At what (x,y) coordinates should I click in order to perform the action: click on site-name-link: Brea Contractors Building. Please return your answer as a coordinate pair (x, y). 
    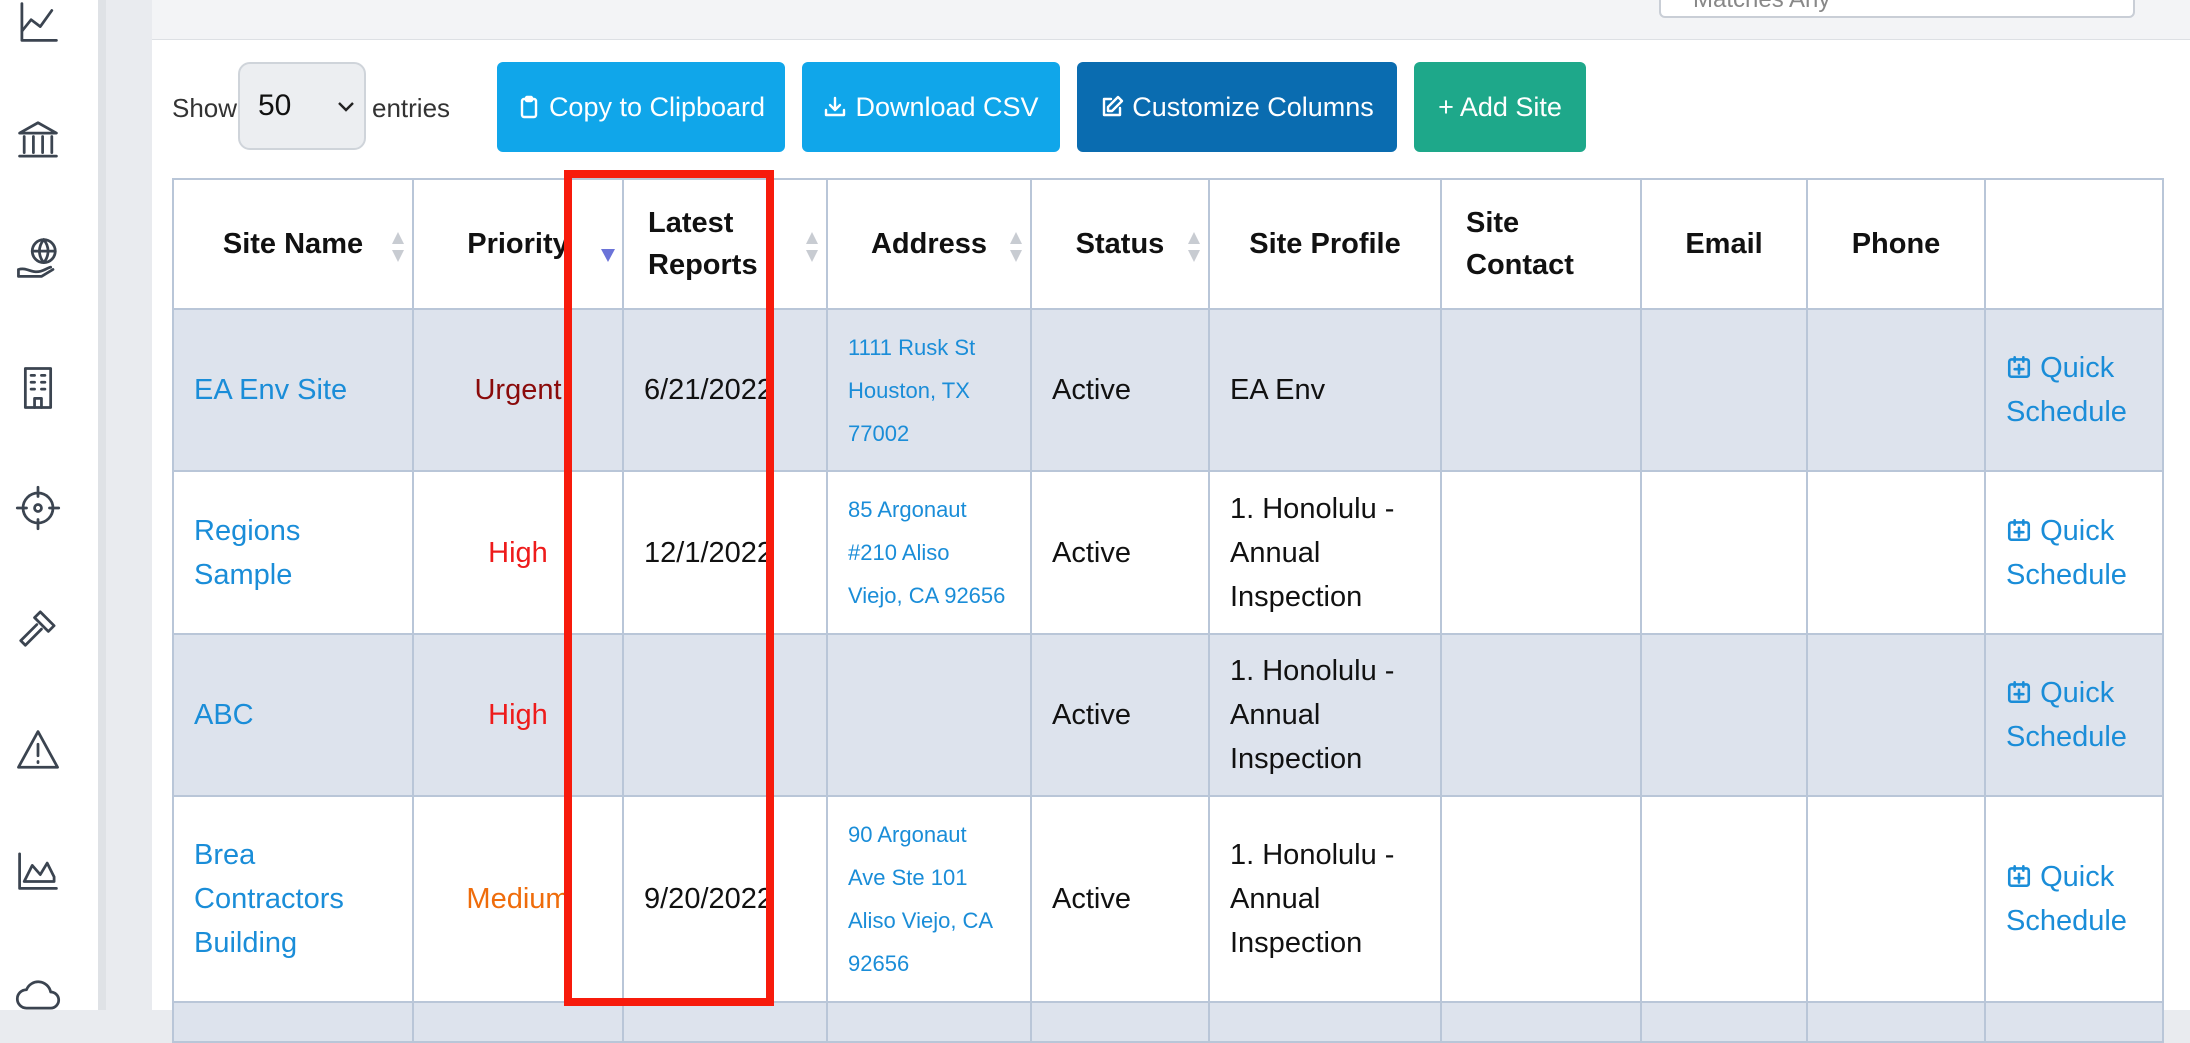
    Looking at the image, I should click on (269, 899).